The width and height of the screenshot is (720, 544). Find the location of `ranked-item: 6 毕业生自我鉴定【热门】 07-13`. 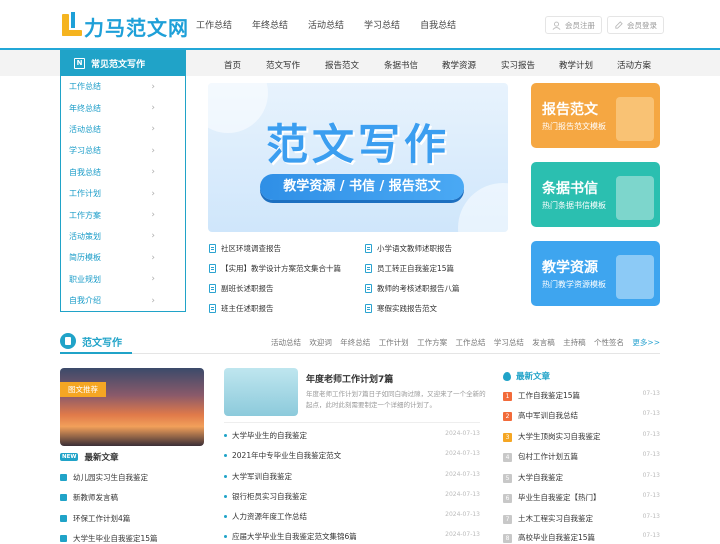

ranked-item: 6 毕业生自我鉴定【热门】 07-13 is located at coordinates (581, 497).